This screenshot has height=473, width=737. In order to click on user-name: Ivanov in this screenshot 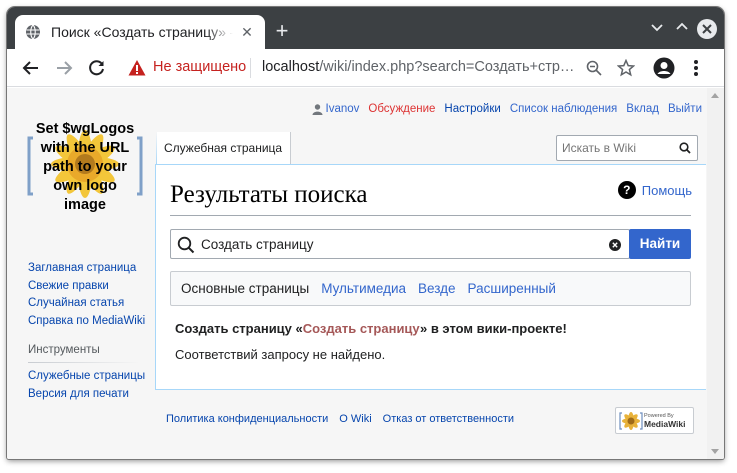, I will do `click(342, 109)`.